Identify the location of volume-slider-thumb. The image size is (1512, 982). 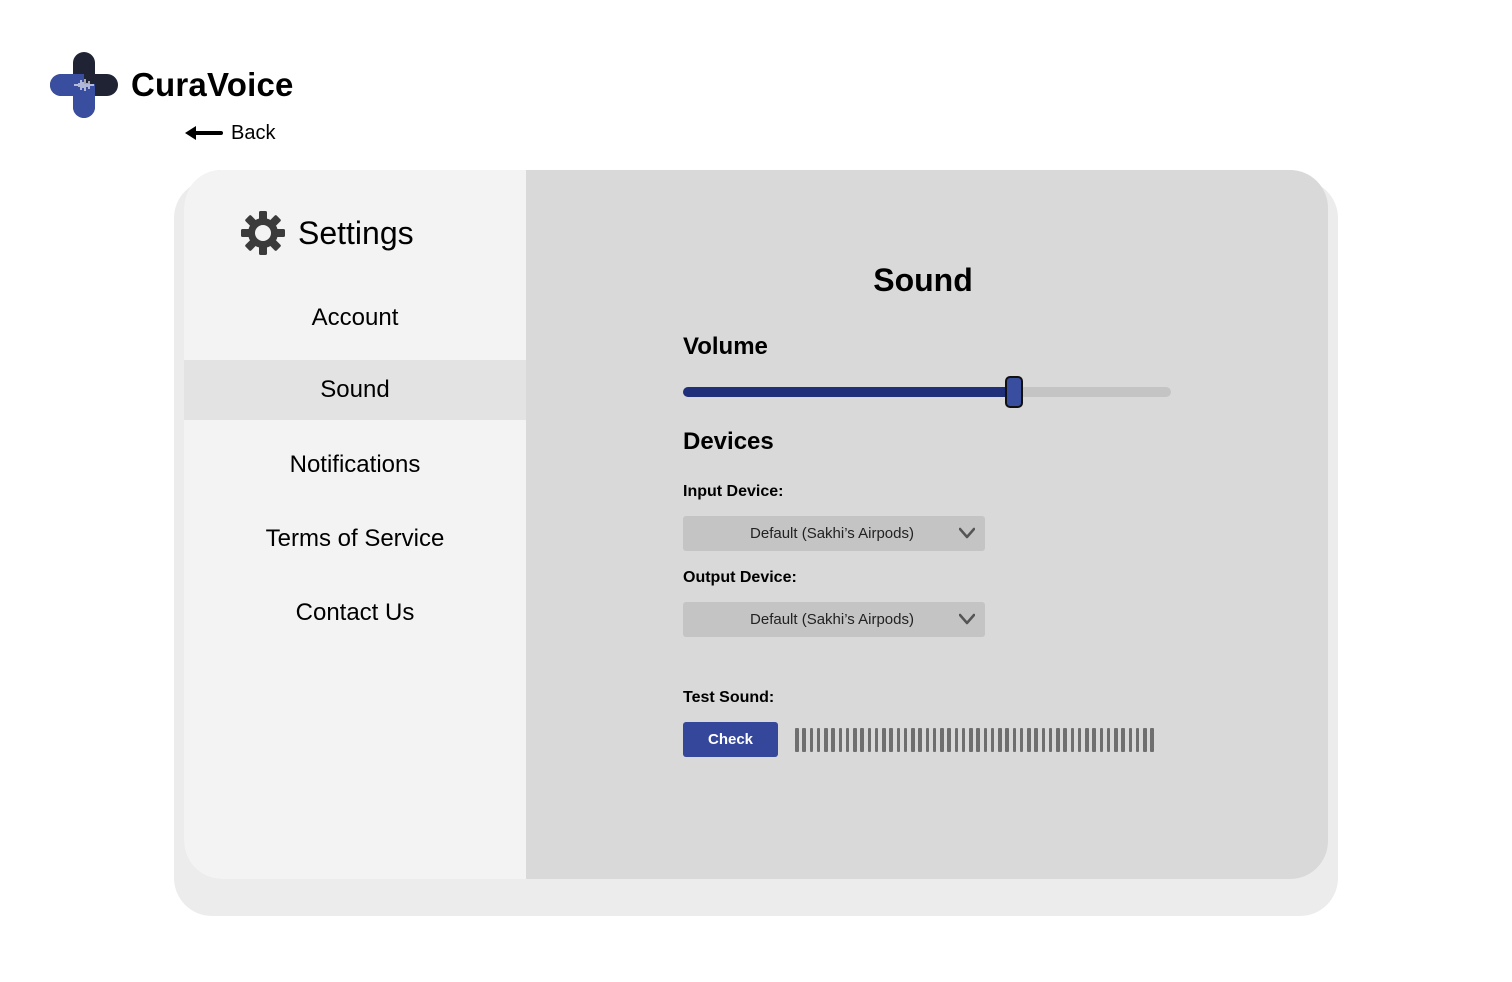
(1014, 392).